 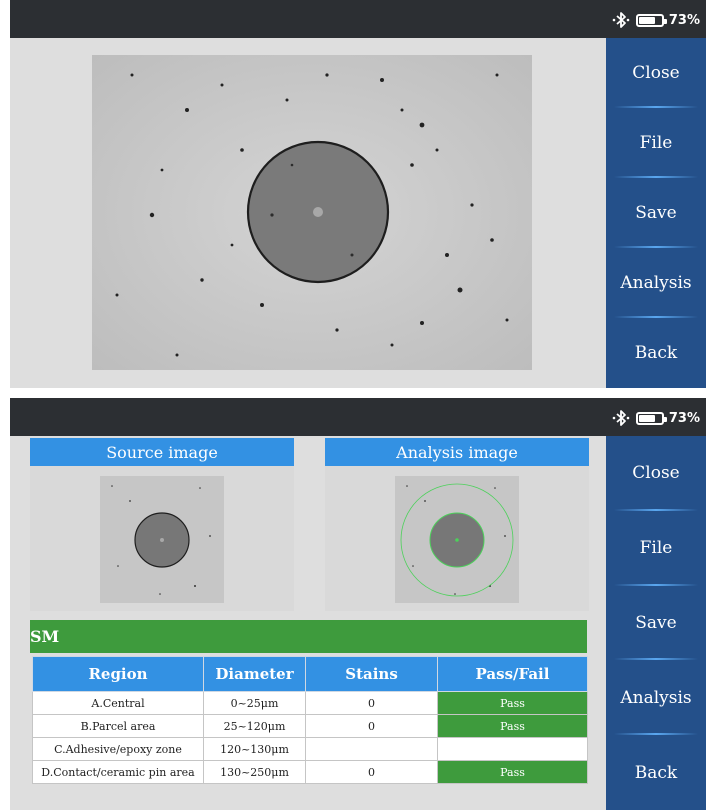 I want to click on table-row: C.Adhesive/epoxy zone 120~130μm, so click(x=310, y=749).